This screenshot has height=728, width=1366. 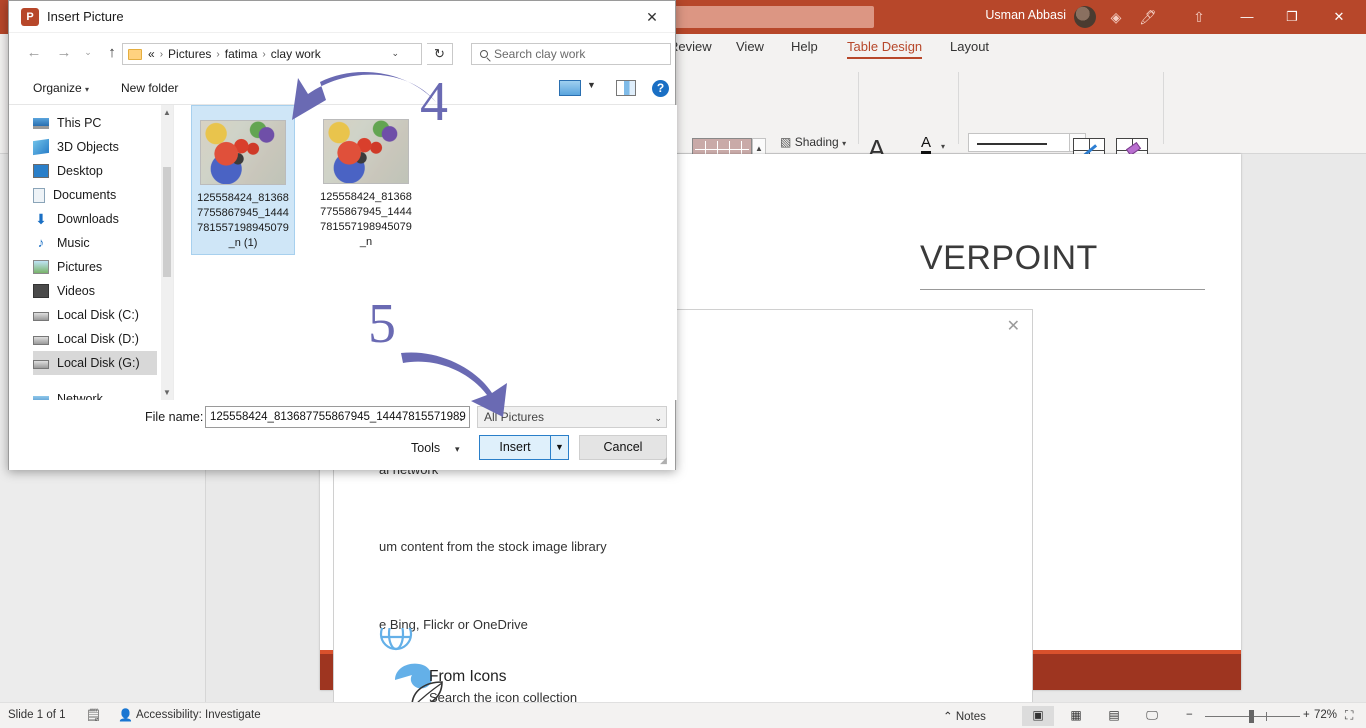 I want to click on pen-style-combo, so click(x=1019, y=142).